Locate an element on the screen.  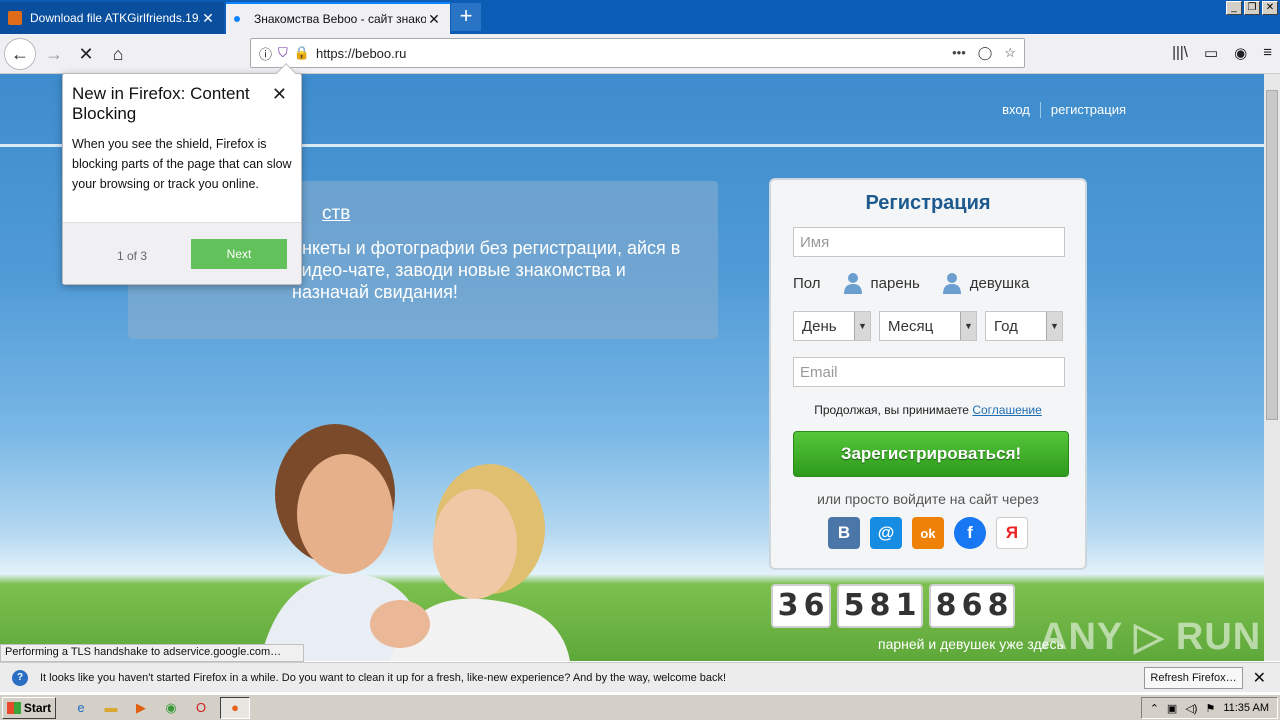
tab-beboo: Знакомства Beboo - сайт знаком ✕ is located at coordinates (338, 18).